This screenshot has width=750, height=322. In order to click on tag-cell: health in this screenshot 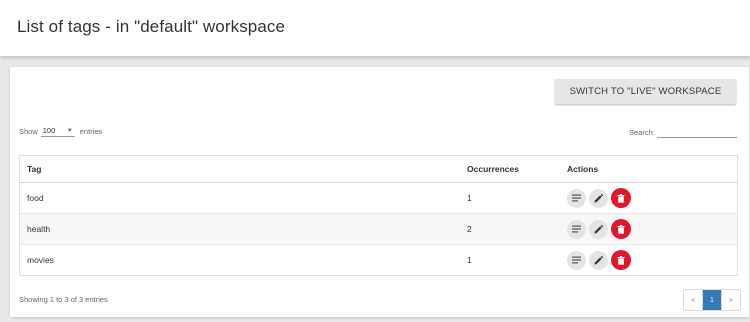, I will do `click(239, 229)`.